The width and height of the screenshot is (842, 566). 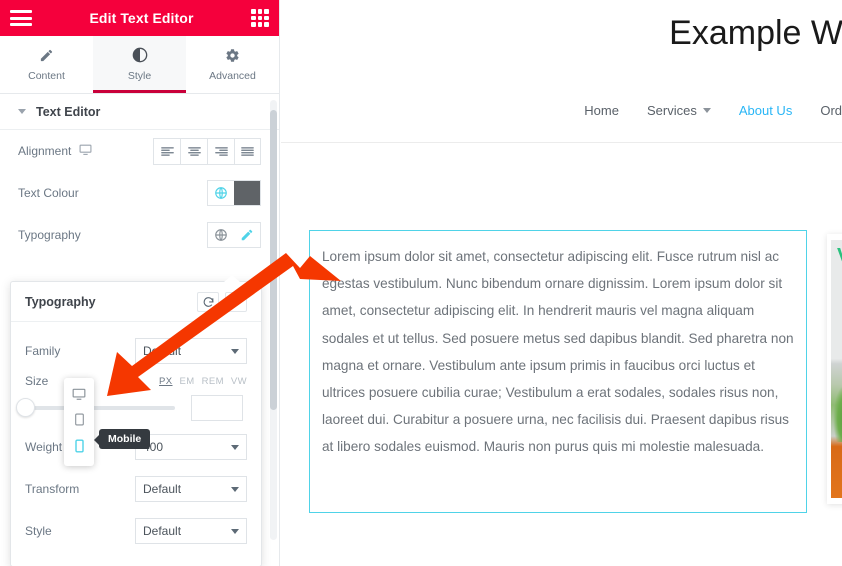 I want to click on family-label: Family, so click(x=43, y=351).